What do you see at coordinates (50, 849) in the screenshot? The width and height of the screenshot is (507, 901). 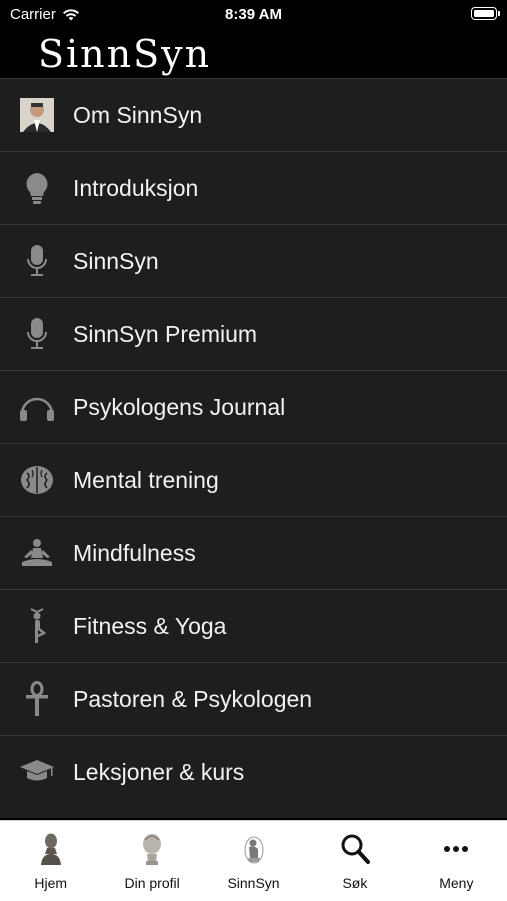 I see `bust-statue-icon` at bounding box center [50, 849].